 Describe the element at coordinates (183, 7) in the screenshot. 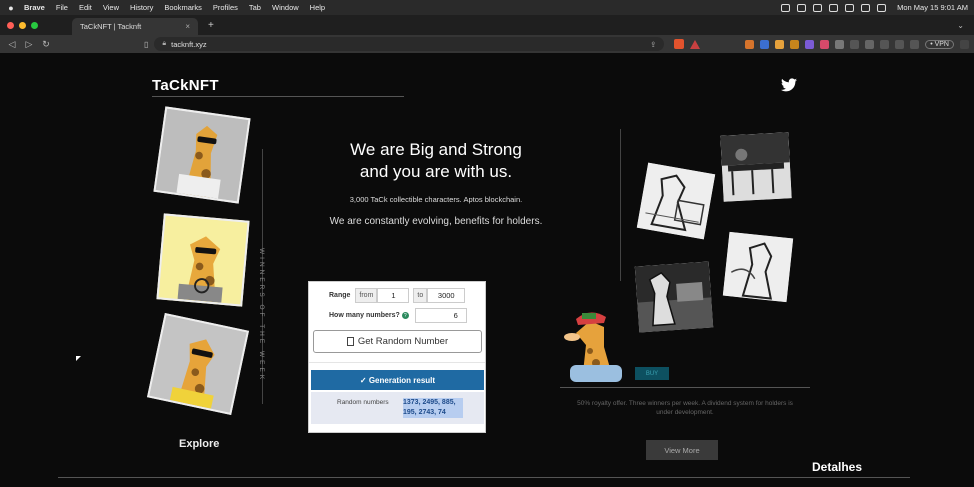

I see `menu-item-bookmarks: Bookmarks` at that location.